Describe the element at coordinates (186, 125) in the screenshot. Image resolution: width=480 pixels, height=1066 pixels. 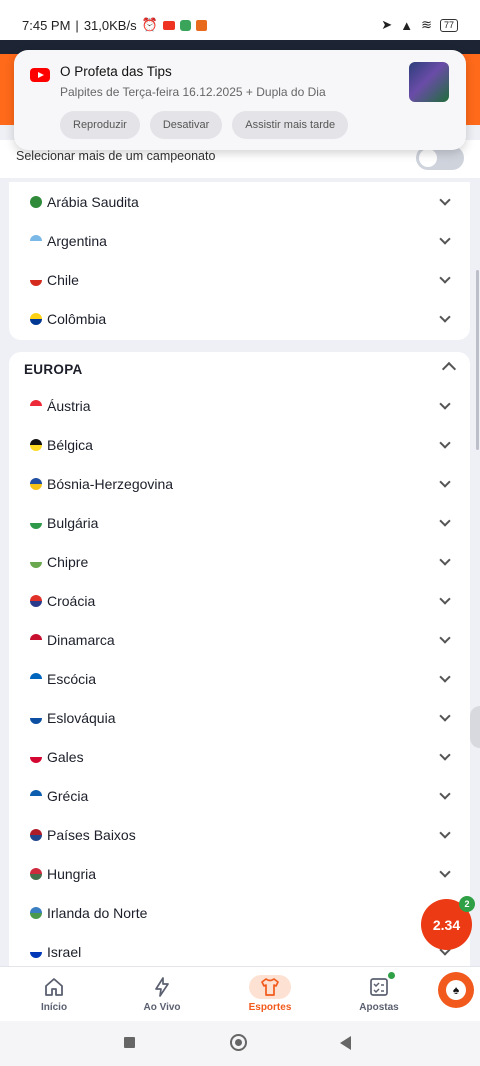
I see `disable-button: Desativar` at that location.